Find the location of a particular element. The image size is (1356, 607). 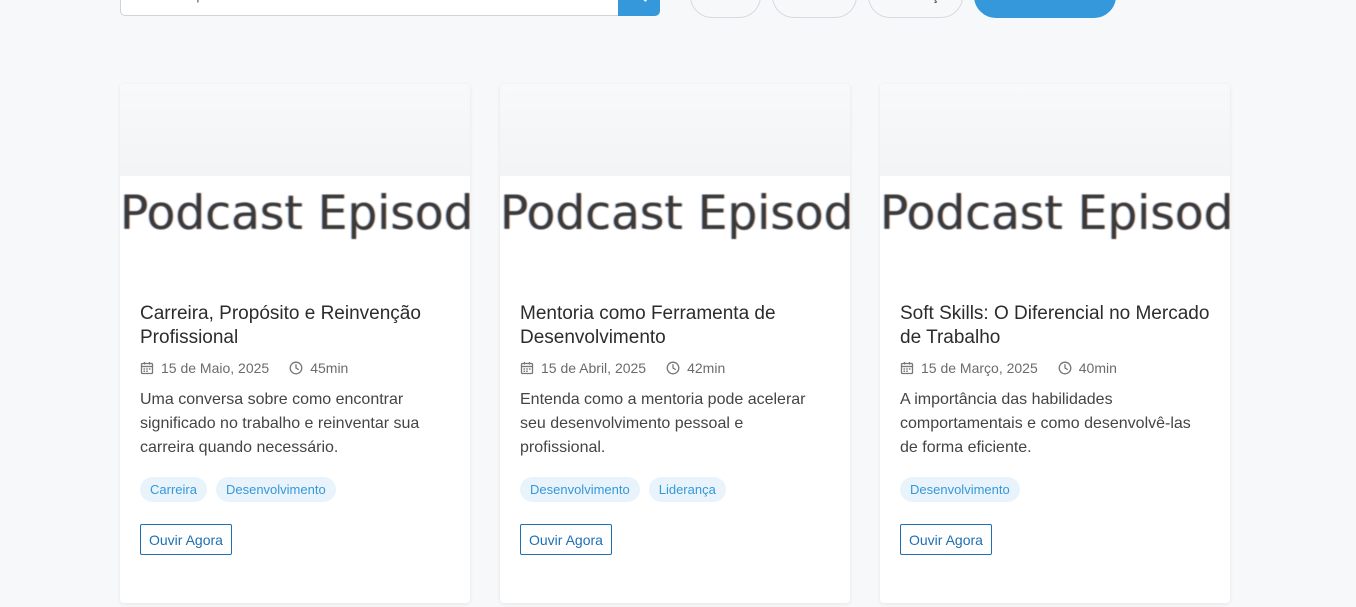

filter-lideranca: Liderança is located at coordinates (915, 9).